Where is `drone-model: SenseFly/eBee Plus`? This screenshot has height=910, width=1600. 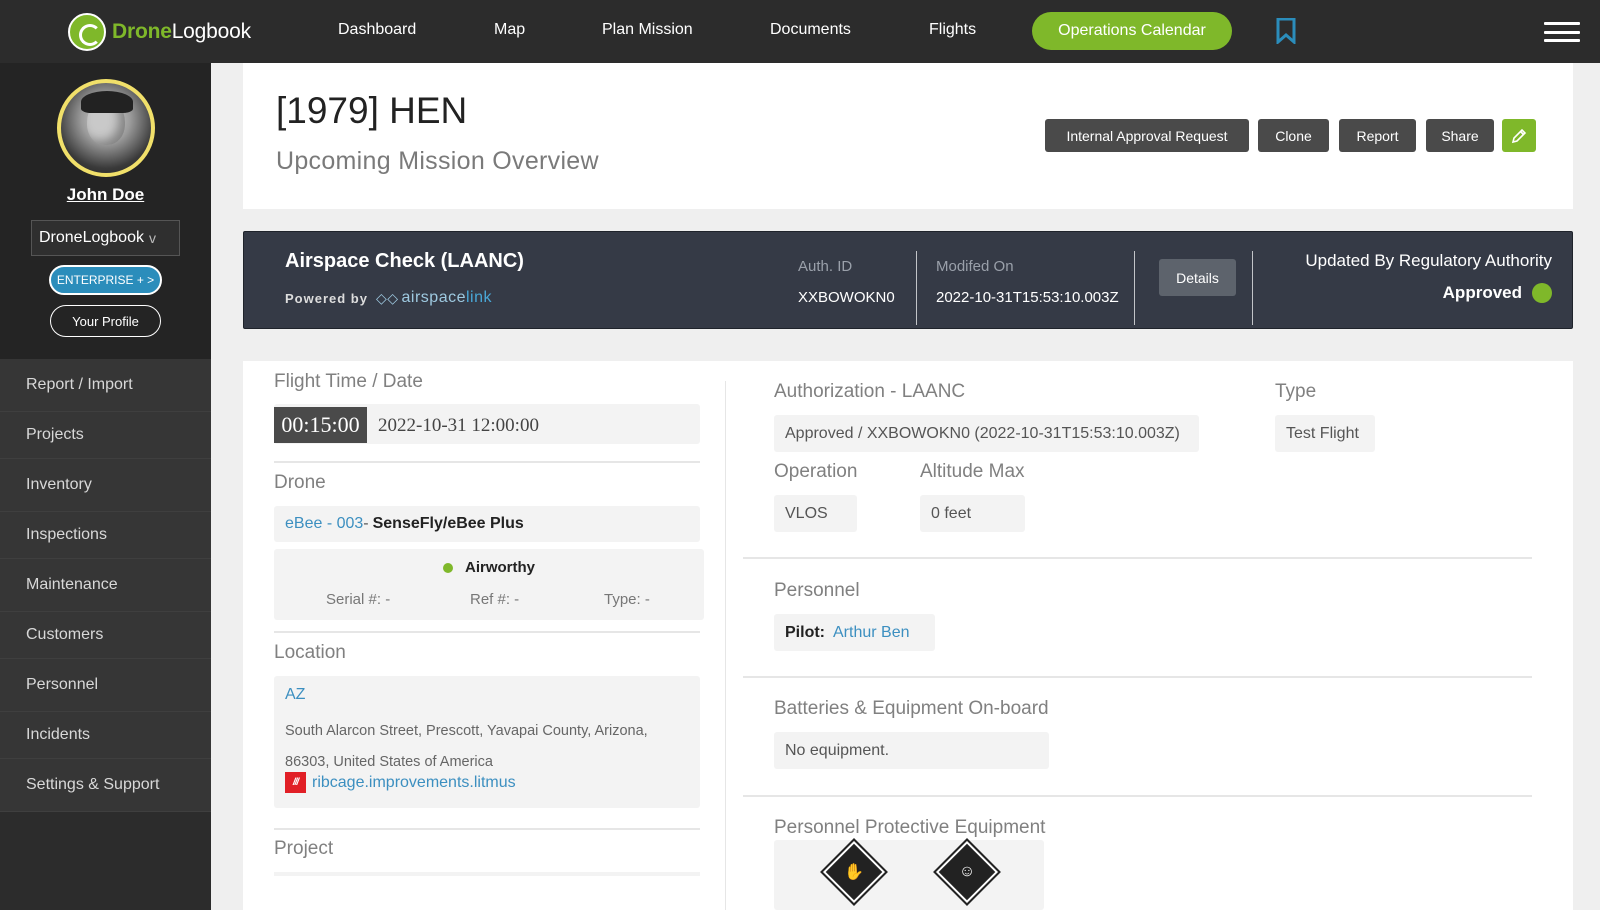
drone-model: SenseFly/eBee Plus is located at coordinates (448, 523).